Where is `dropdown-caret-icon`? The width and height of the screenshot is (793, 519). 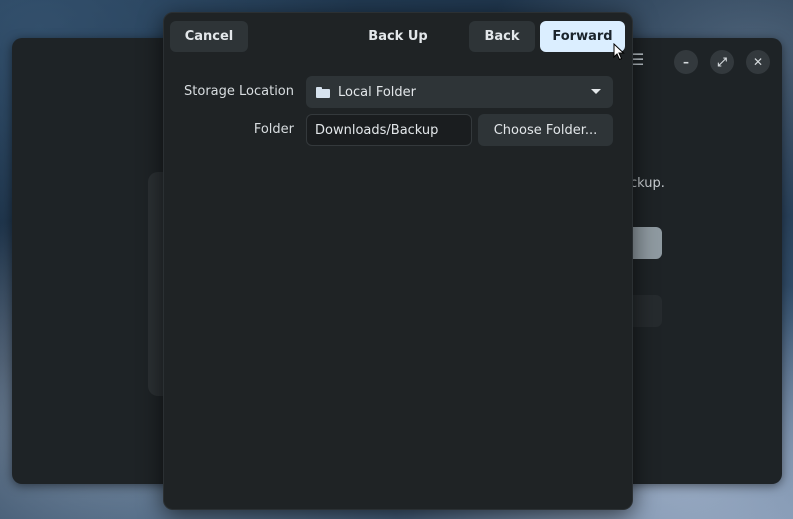 dropdown-caret-icon is located at coordinates (596, 91).